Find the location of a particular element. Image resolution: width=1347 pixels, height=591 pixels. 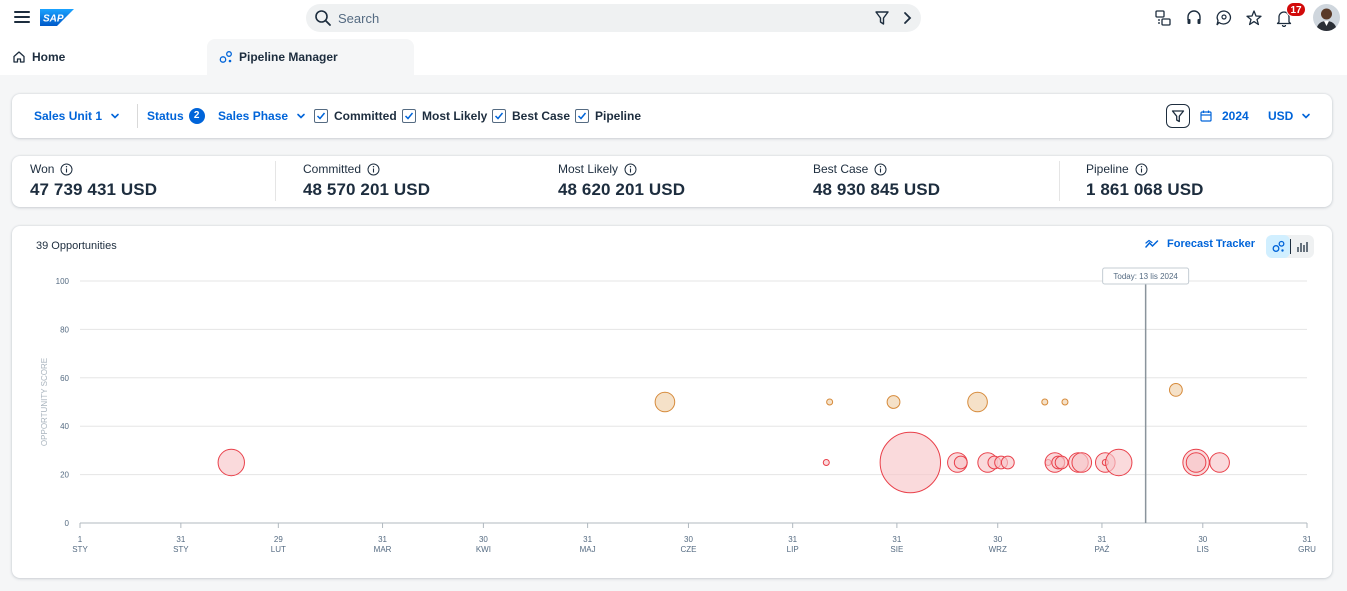

y-tick-label: 100 is located at coordinates (63, 281).